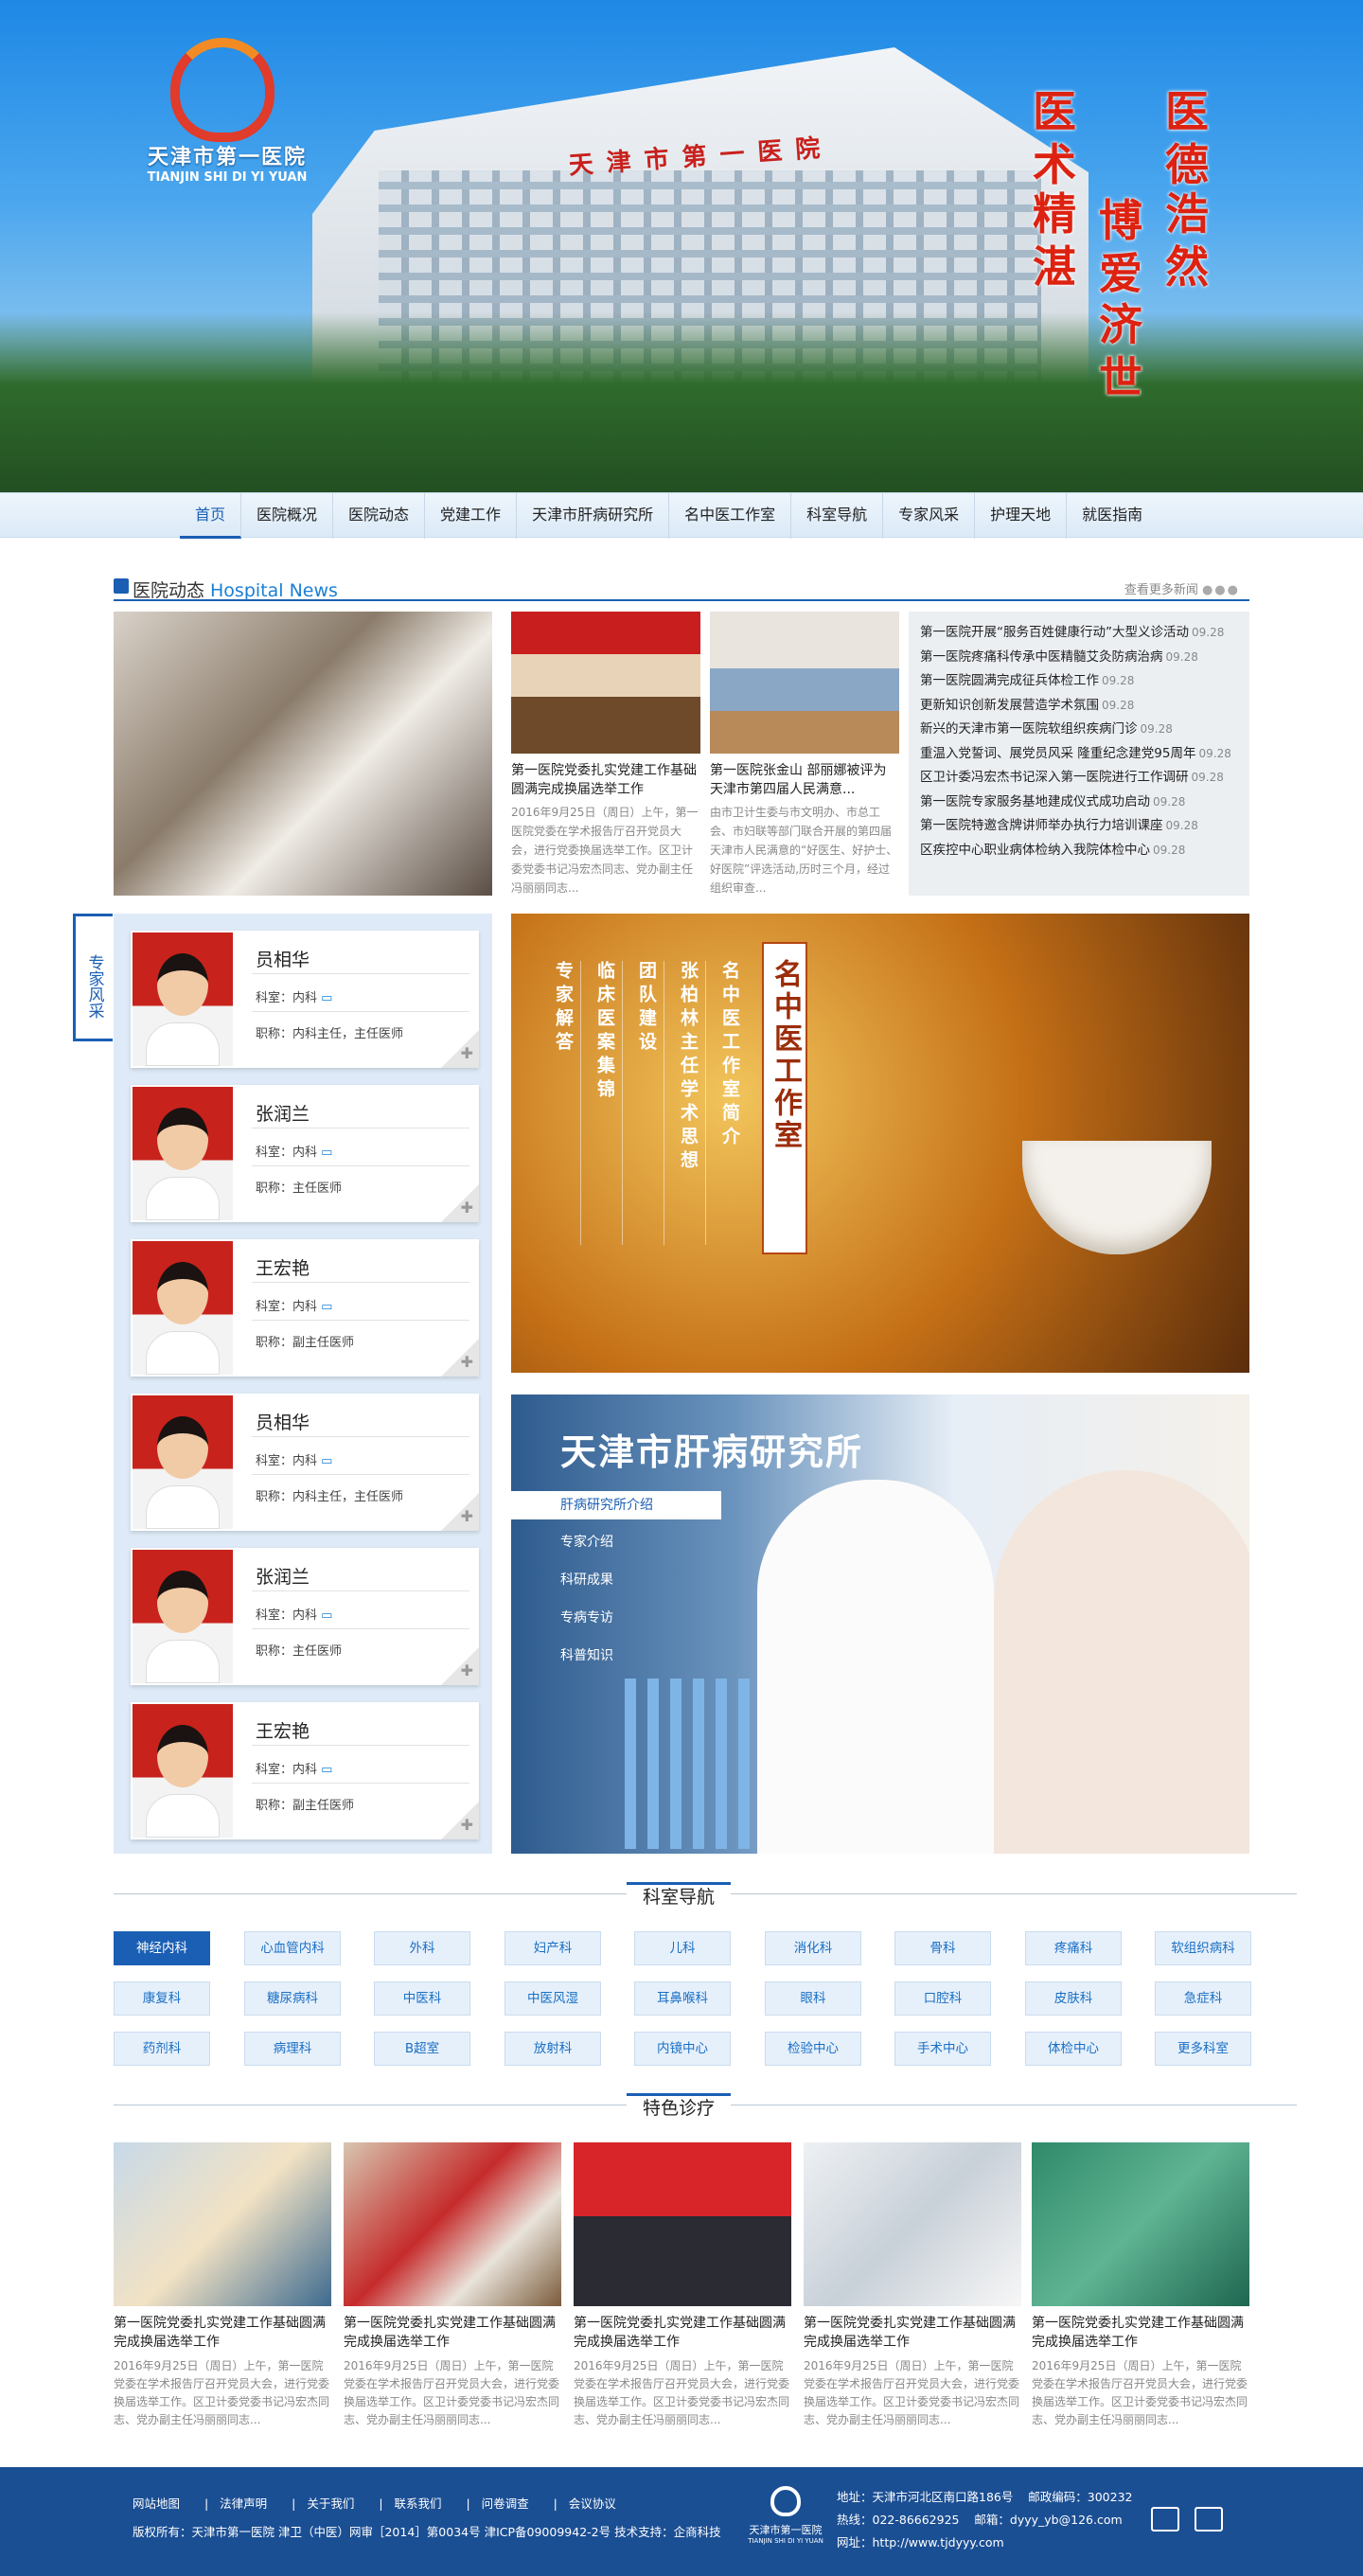 The width and height of the screenshot is (1363, 2576). Describe the element at coordinates (942, 1948) in the screenshot. I see `dept-button: 骨科` at that location.